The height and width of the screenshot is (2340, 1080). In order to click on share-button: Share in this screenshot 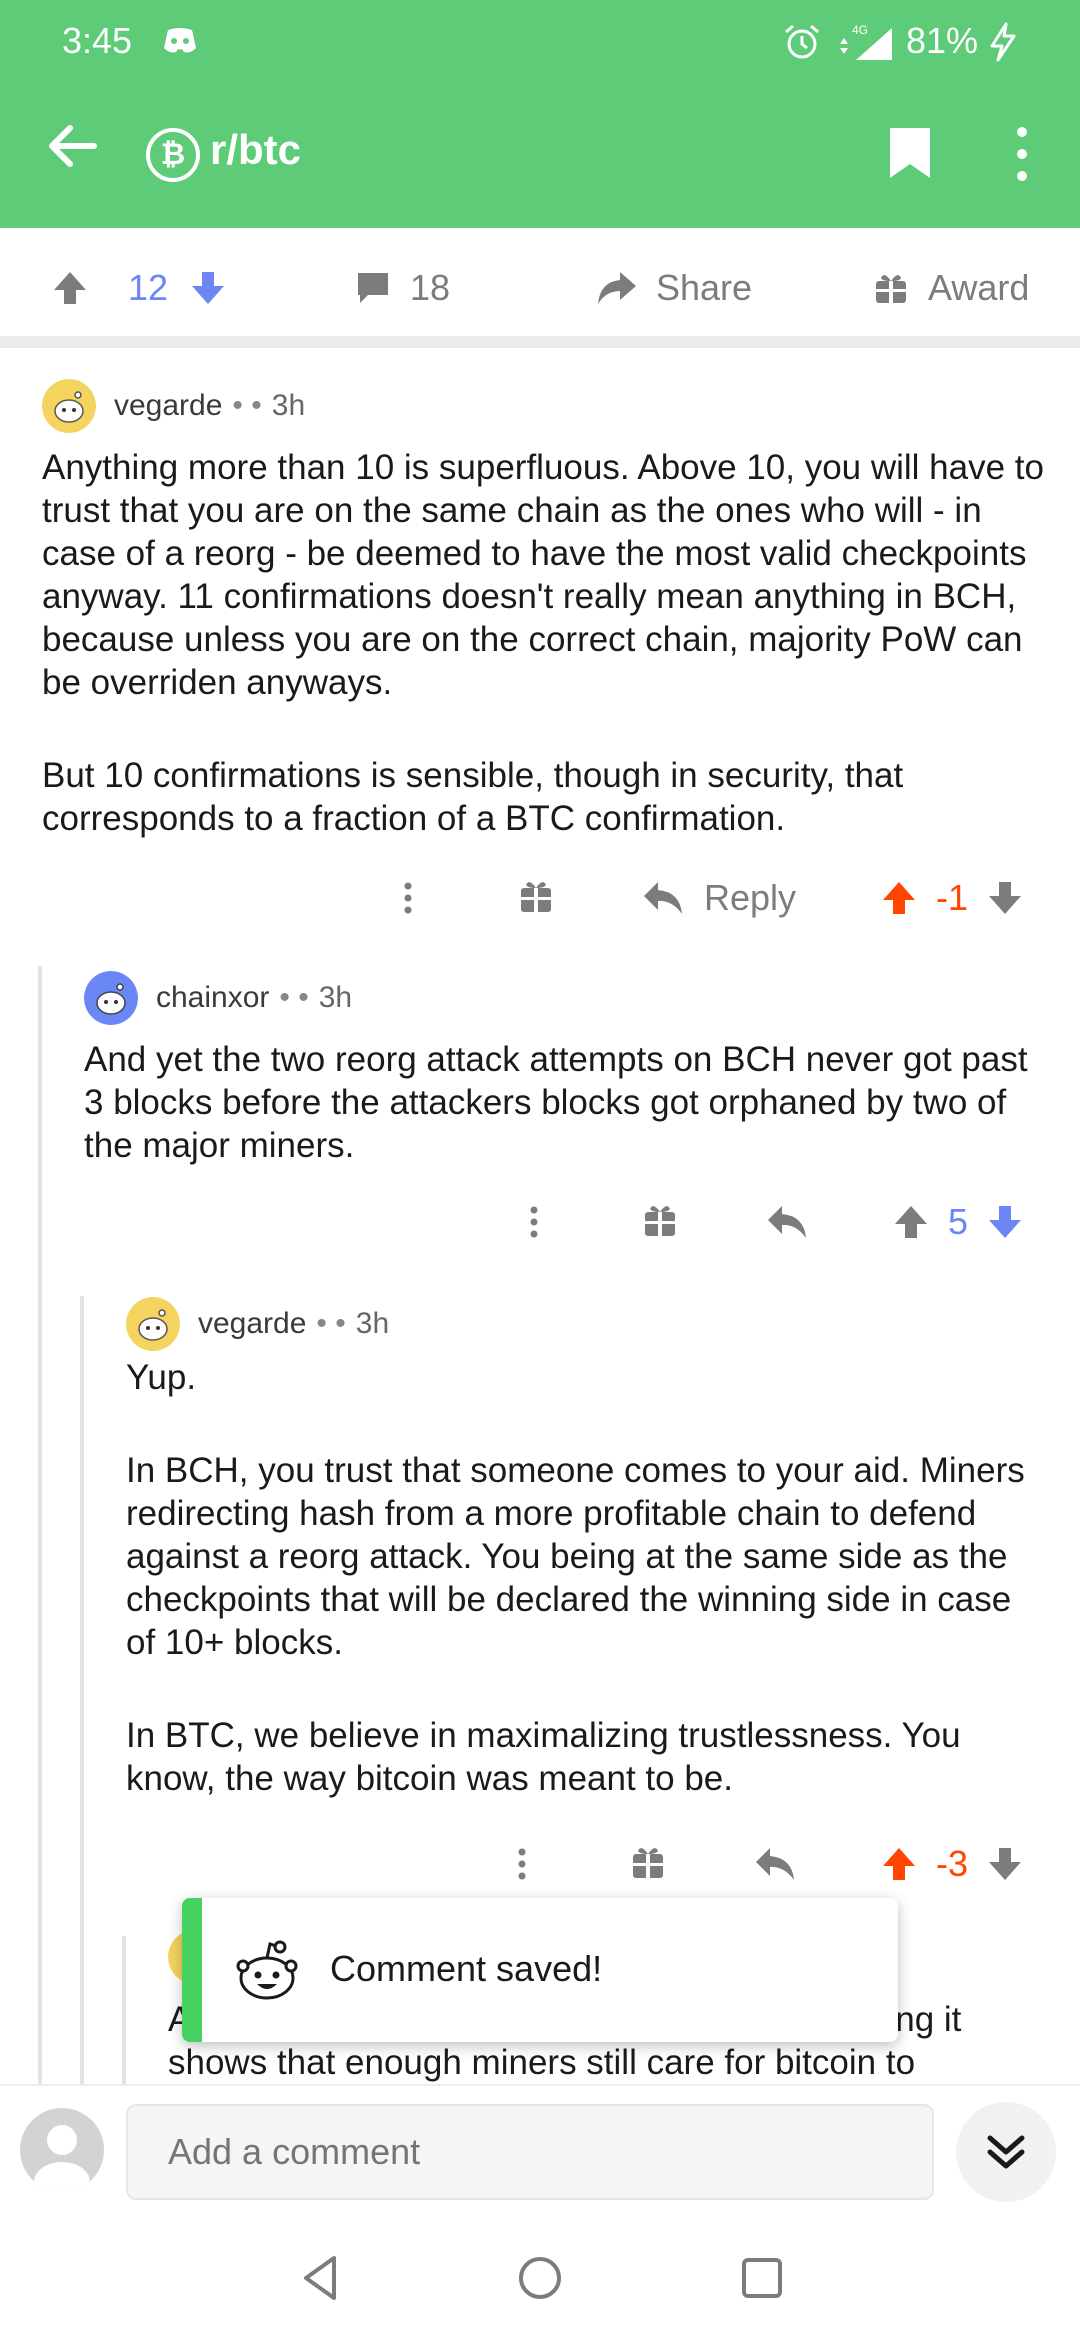, I will do `click(674, 288)`.